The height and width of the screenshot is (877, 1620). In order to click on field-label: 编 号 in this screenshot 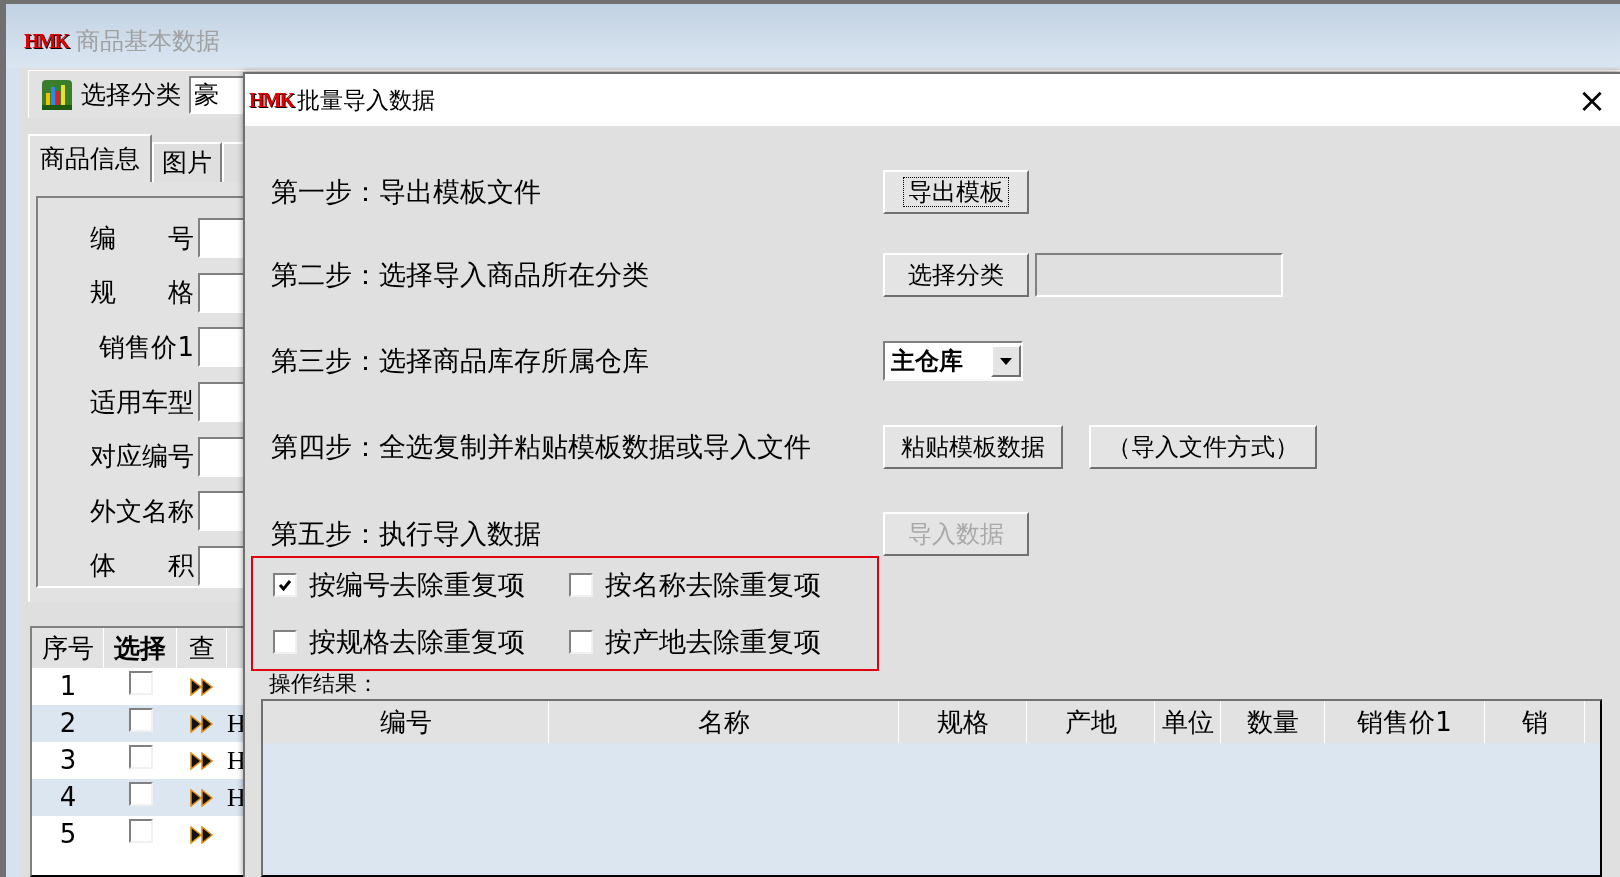, I will do `click(142, 238)`.